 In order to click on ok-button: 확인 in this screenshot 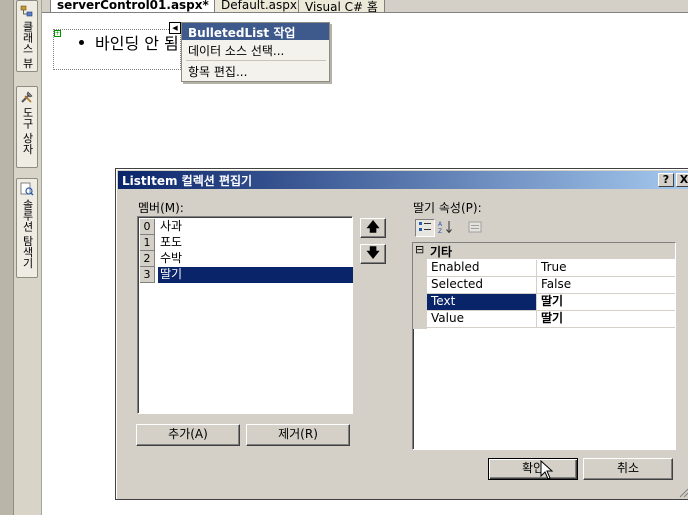, I will do `click(533, 469)`.